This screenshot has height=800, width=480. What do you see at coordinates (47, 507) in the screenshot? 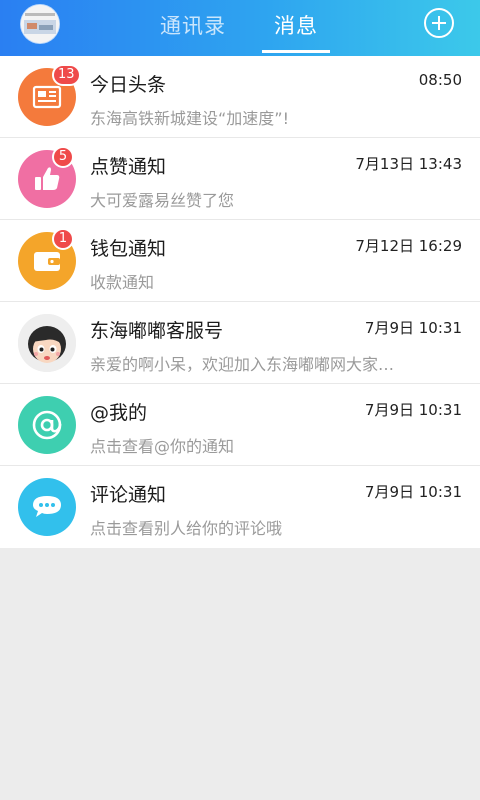
I see `comment-bubble-icon` at bounding box center [47, 507].